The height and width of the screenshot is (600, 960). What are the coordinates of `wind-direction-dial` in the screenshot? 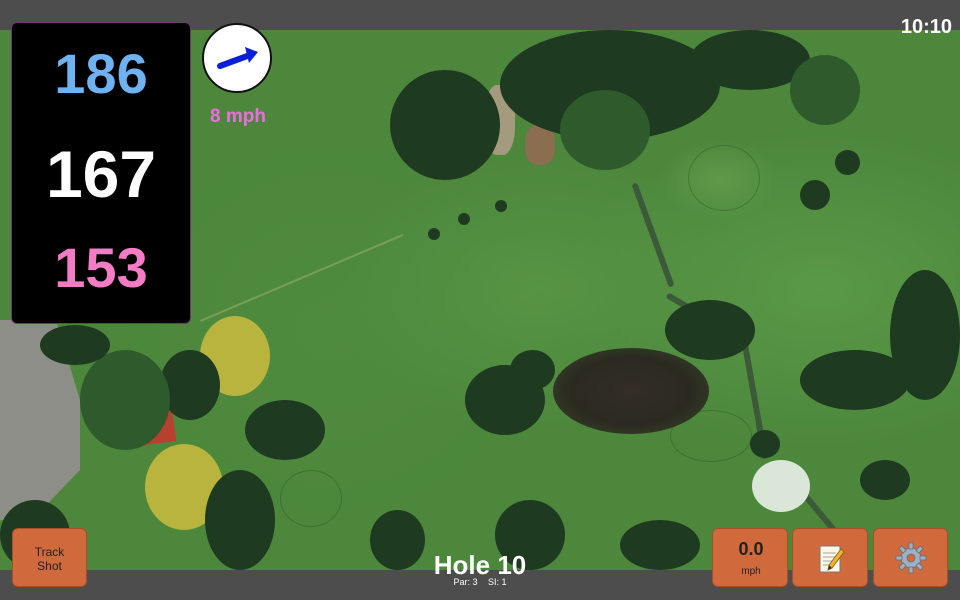 It's located at (237, 58).